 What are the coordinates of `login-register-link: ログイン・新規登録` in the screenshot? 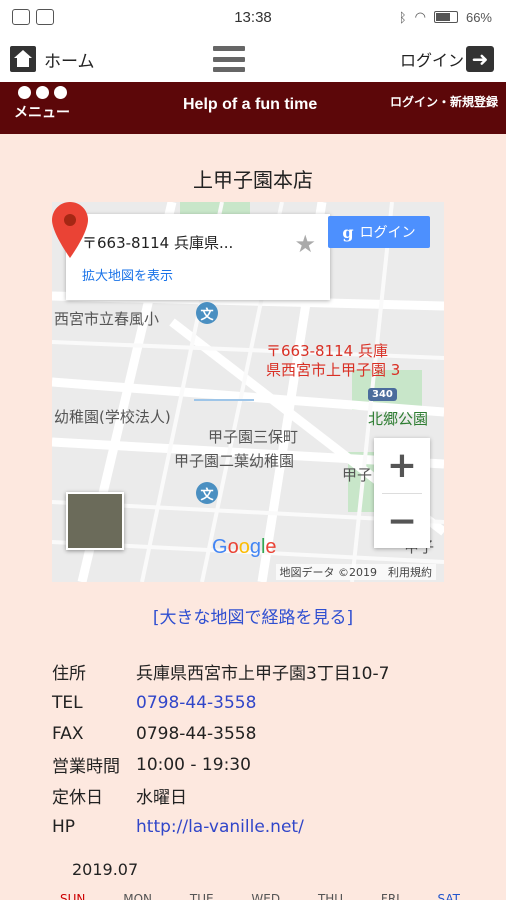 It's located at (444, 101).